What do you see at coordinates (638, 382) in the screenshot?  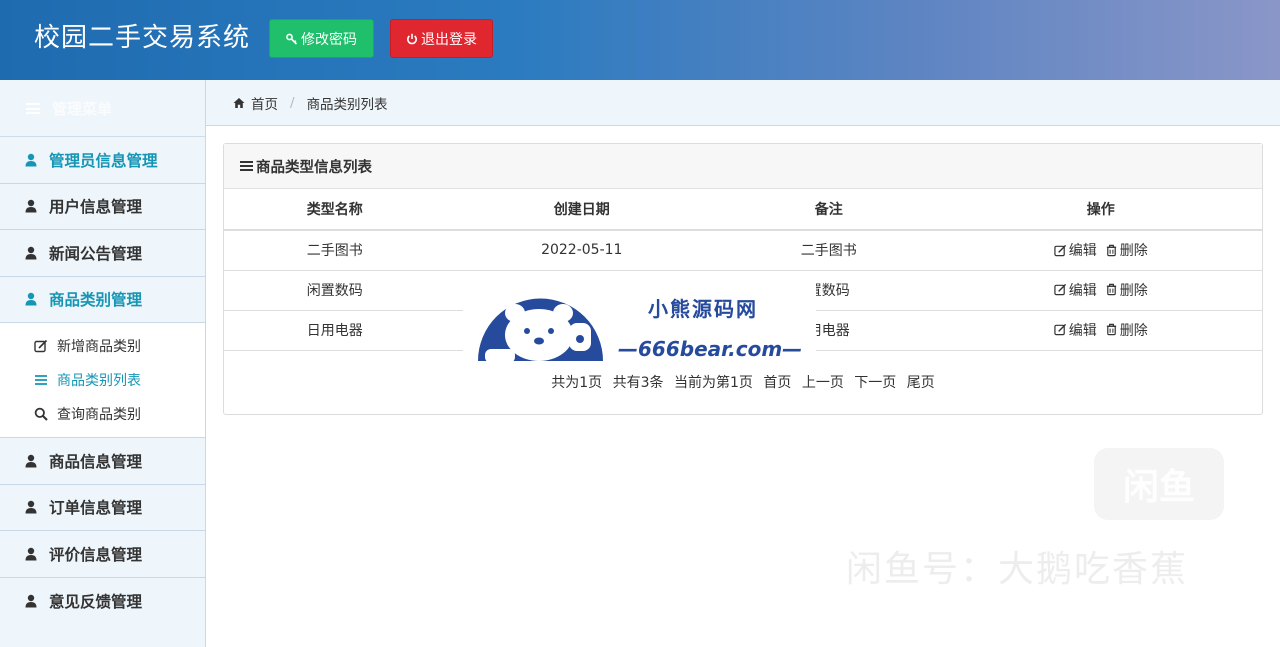 I see `pager-total-items: 共有3条` at bounding box center [638, 382].